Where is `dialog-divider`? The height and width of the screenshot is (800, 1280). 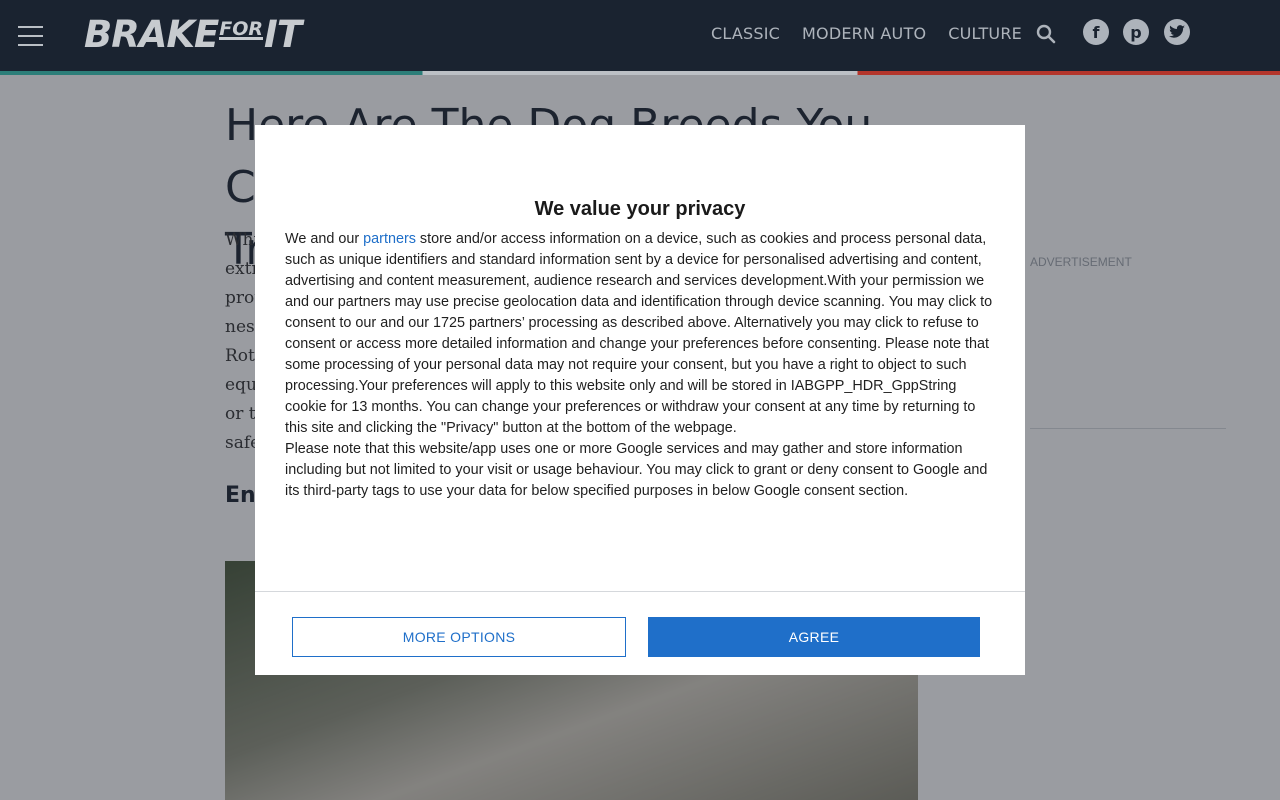
dialog-divider is located at coordinates (640, 591).